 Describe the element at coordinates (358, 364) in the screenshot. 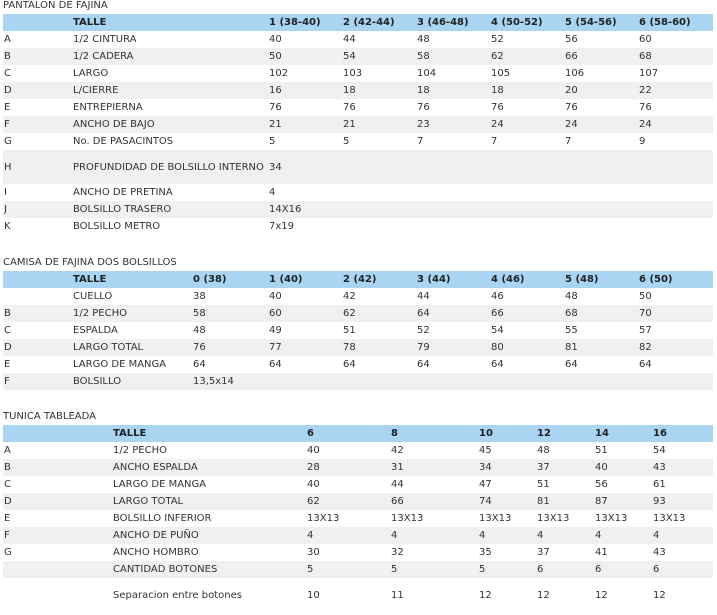

I see `table-row: E LARGO DE MANGA 64 64 64 64 64 64 64` at that location.